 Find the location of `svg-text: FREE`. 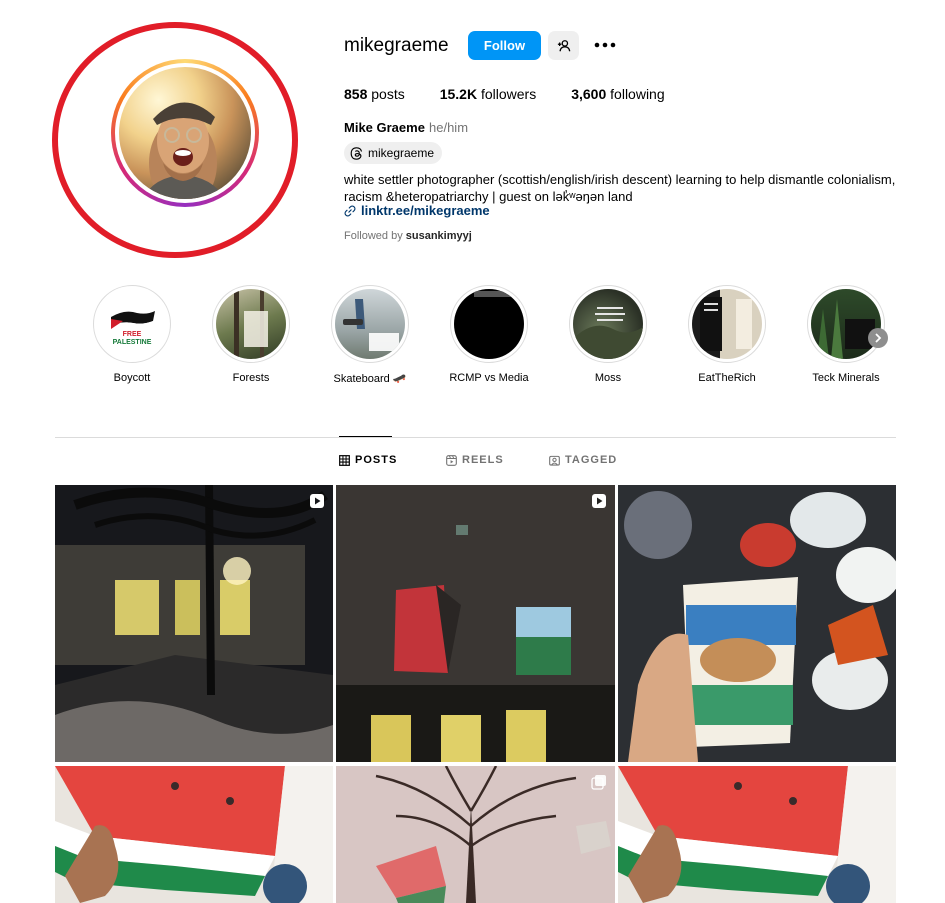

svg-text: FREE is located at coordinates (132, 334).